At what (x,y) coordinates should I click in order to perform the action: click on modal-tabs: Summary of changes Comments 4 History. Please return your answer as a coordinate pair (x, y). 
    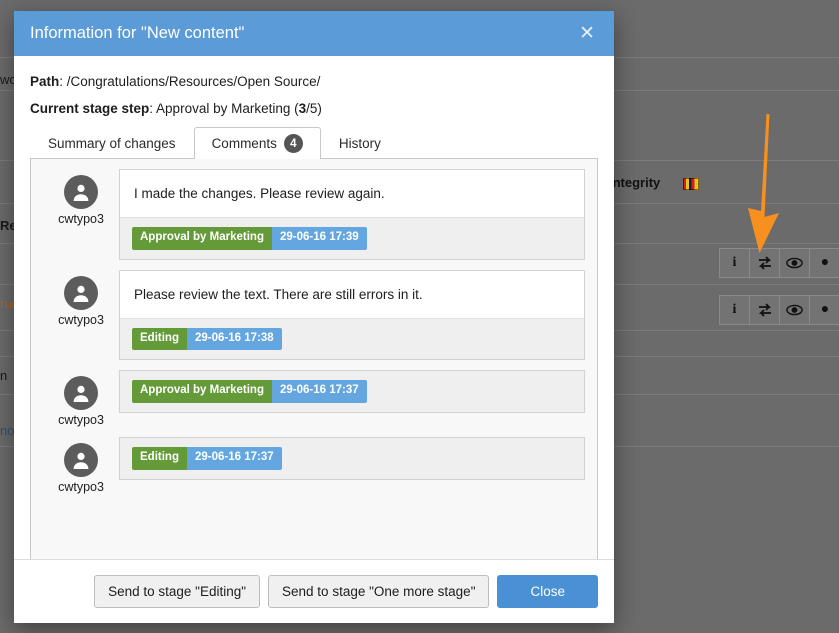
    Looking at the image, I should click on (314, 143).